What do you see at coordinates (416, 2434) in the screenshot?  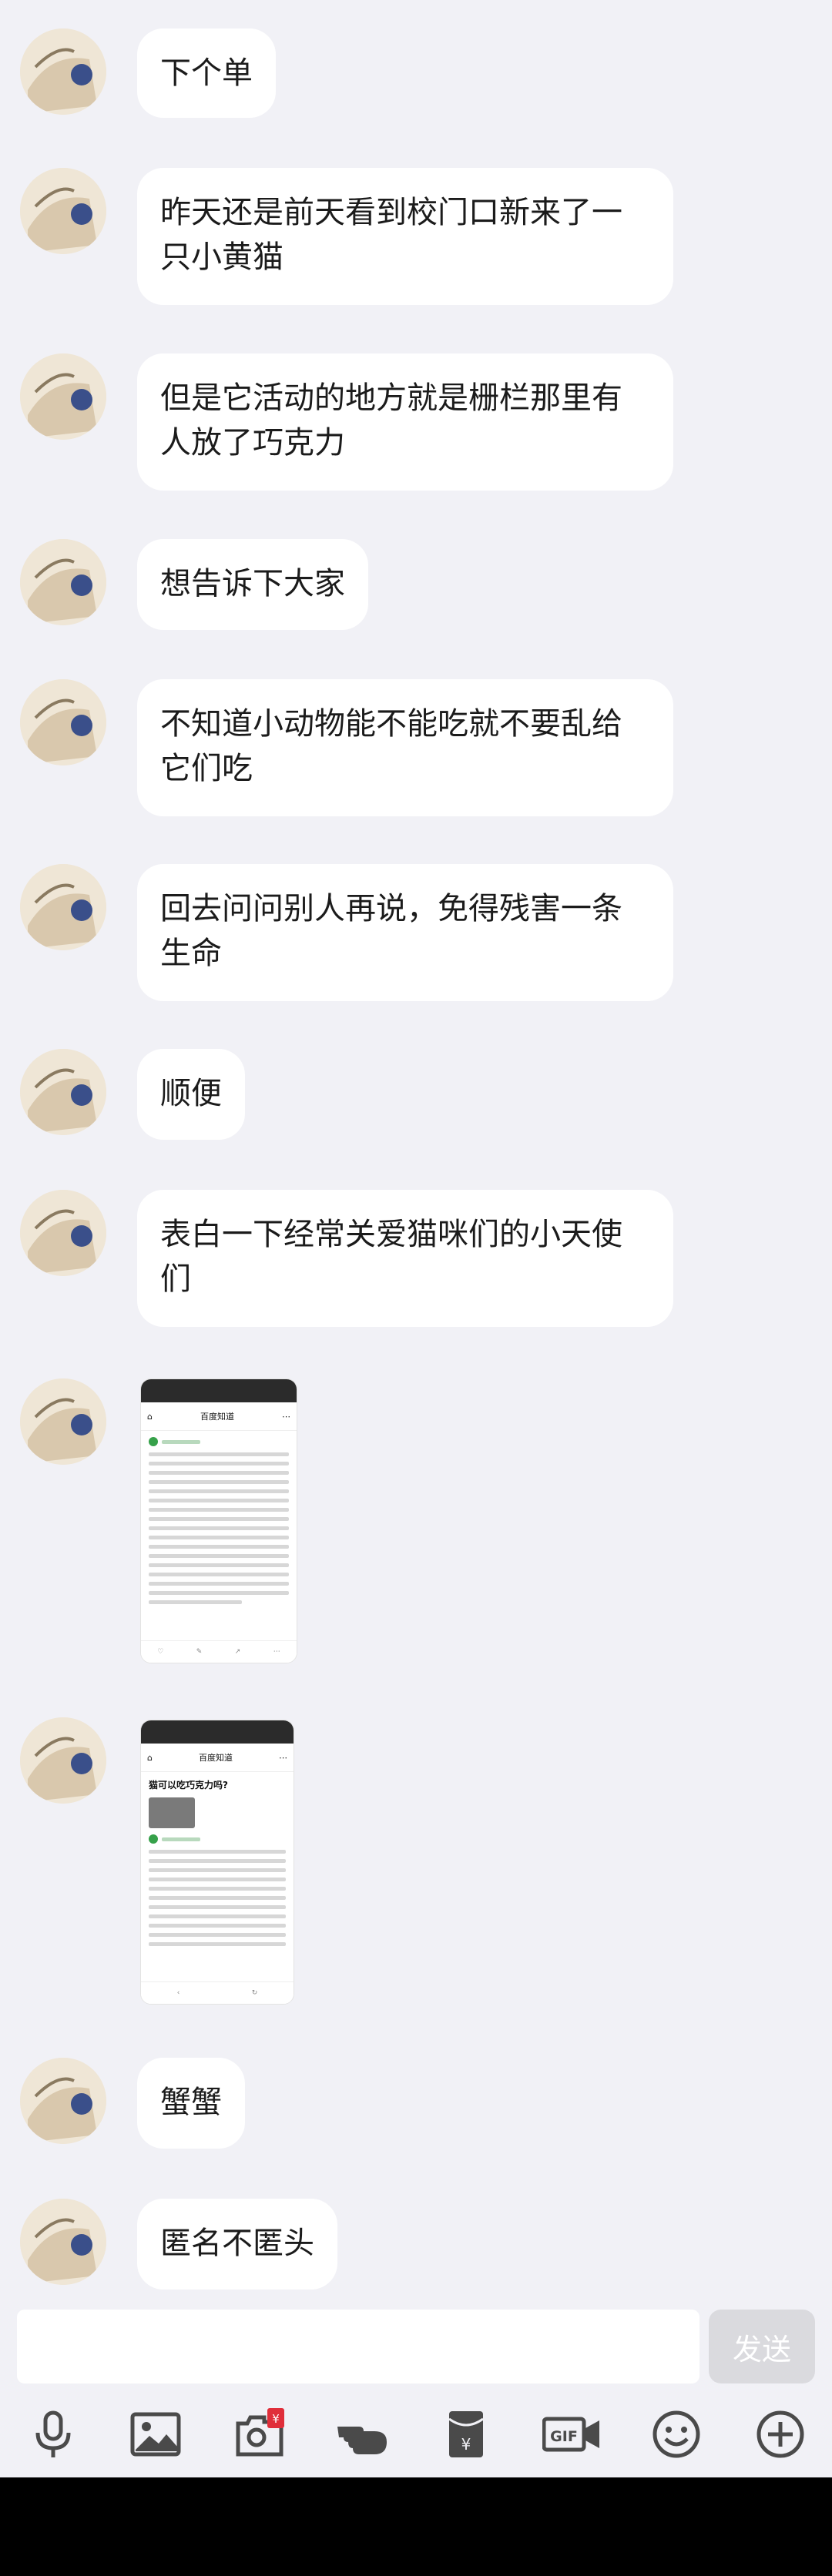 I see `chat-toolbar: ¥ ¥ GIF` at bounding box center [416, 2434].